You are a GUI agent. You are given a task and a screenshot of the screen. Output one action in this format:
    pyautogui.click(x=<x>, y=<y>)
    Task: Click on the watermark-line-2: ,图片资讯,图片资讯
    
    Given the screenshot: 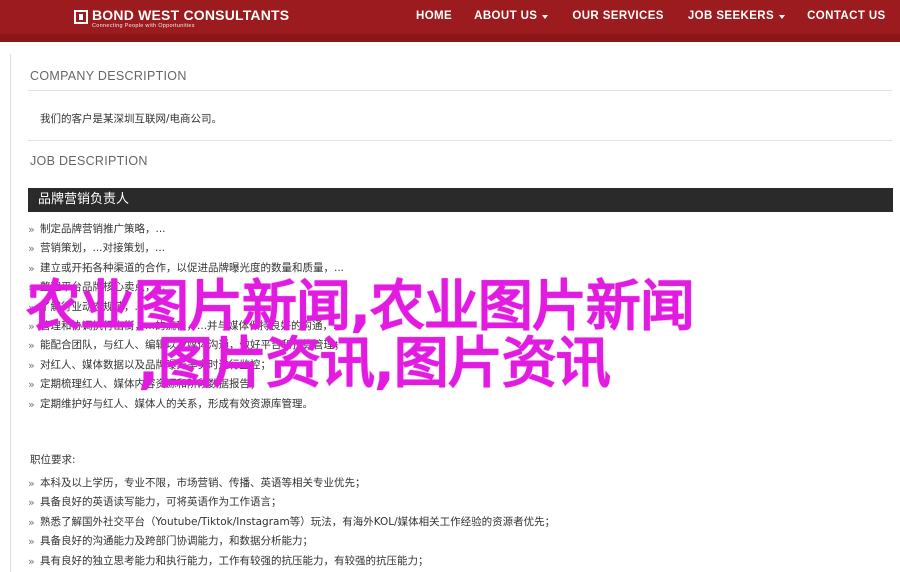 What is the action you would take?
    pyautogui.click(x=374, y=363)
    